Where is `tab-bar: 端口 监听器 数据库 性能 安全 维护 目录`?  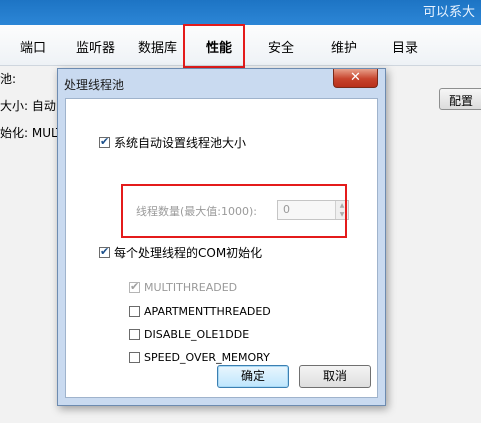 tab-bar: 端口 监听器 数据库 性能 安全 维护 目录 is located at coordinates (240, 45).